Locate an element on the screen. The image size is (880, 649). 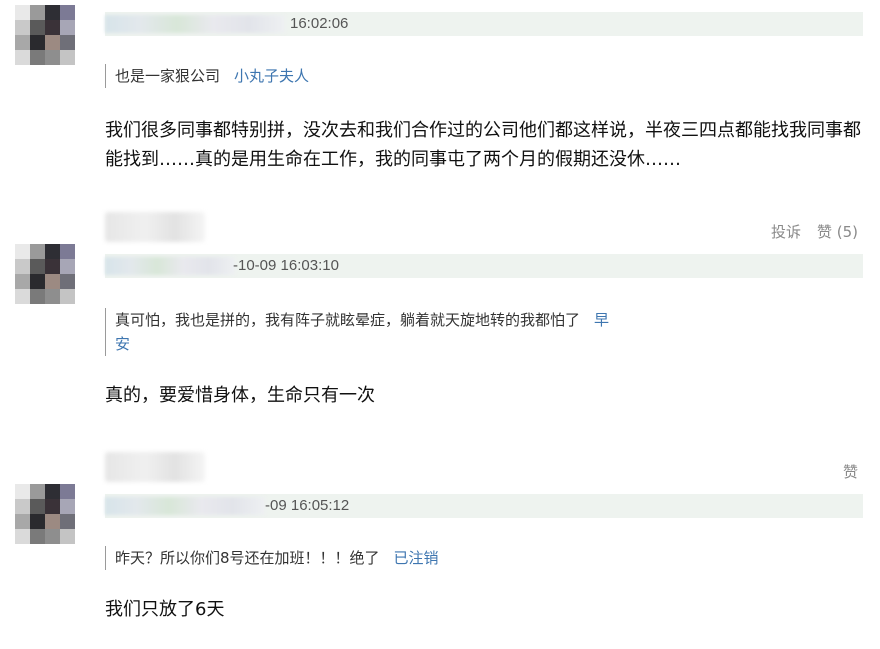
quoted-reply: 昨天？所以你们8号还在加班！！！绝了 已注销 is located at coordinates (272, 558).